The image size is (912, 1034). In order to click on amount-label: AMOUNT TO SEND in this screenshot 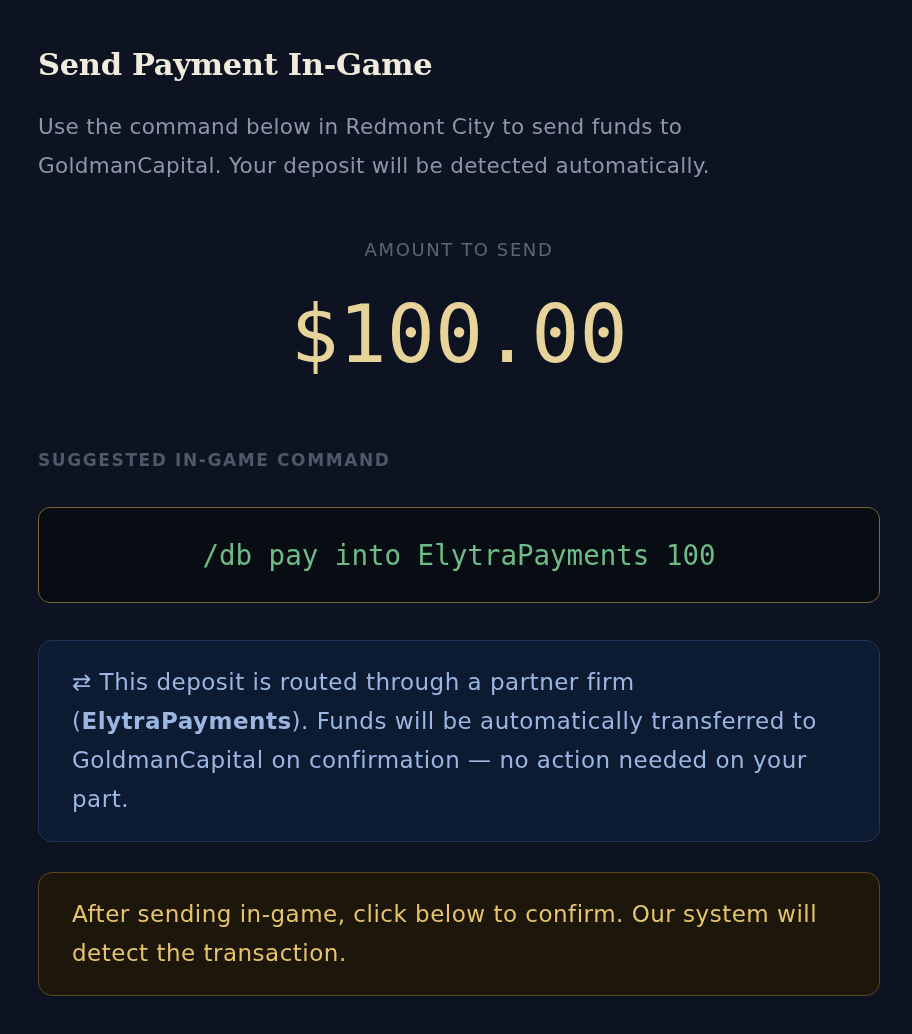, I will do `click(459, 250)`.